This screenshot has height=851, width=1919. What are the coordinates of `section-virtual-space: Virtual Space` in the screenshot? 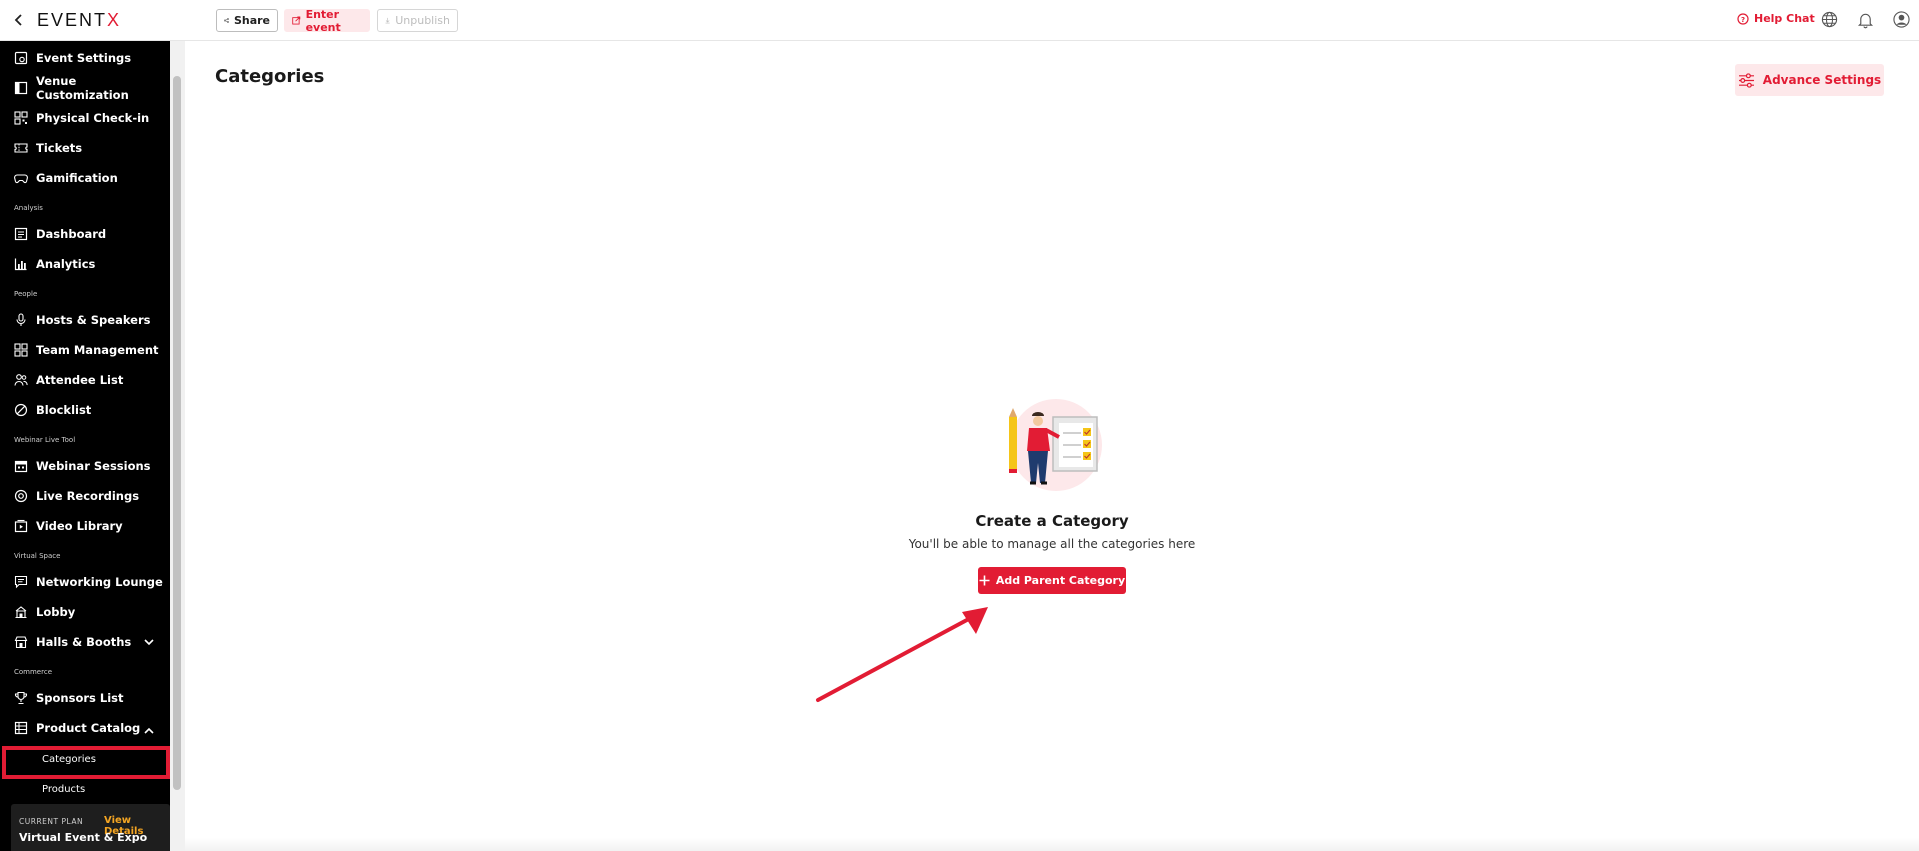 It's located at (37, 556).